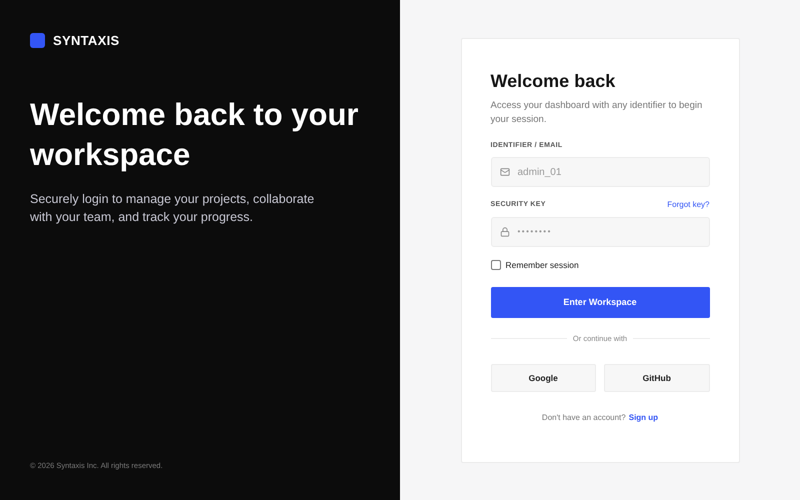  I want to click on card-subtitle: Access your dashboard with any identifier to begin your session., so click(597, 112).